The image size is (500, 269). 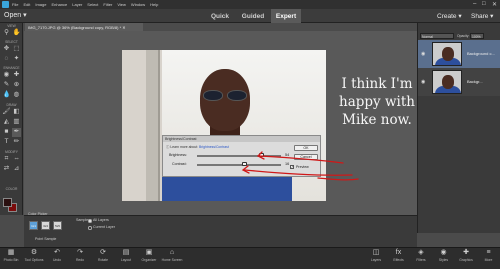 I want to click on all-layers-label: All Layers, so click(x=101, y=220).